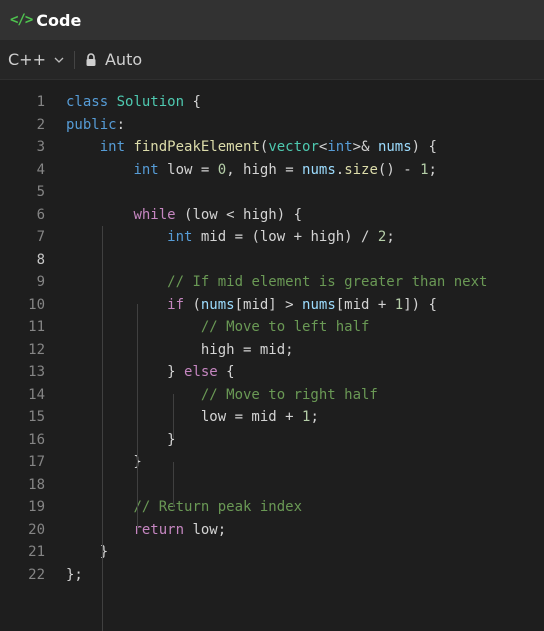 The height and width of the screenshot is (631, 544). What do you see at coordinates (361, 169) in the screenshot?
I see `code-token: size` at bounding box center [361, 169].